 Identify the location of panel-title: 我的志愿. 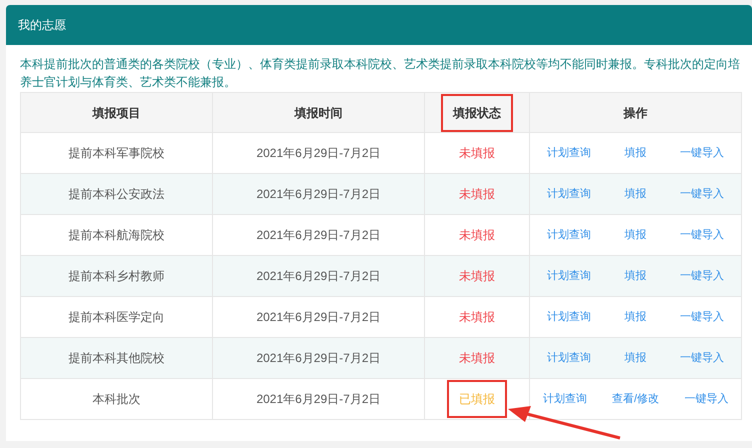
(42, 25).